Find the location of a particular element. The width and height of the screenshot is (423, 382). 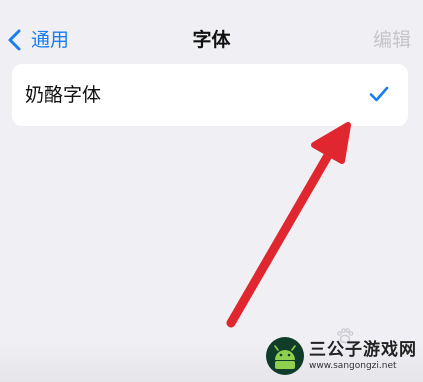

watermark: 三公子游戏网 www.sangongzi.net is located at coordinates (341, 356).